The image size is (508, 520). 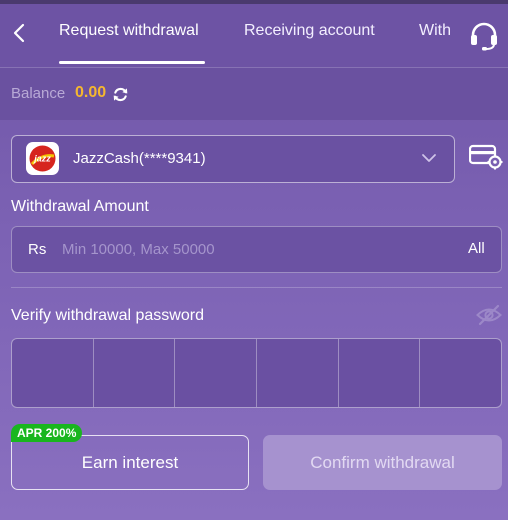 What do you see at coordinates (91, 92) in the screenshot?
I see `balance-value: 0.00` at bounding box center [91, 92].